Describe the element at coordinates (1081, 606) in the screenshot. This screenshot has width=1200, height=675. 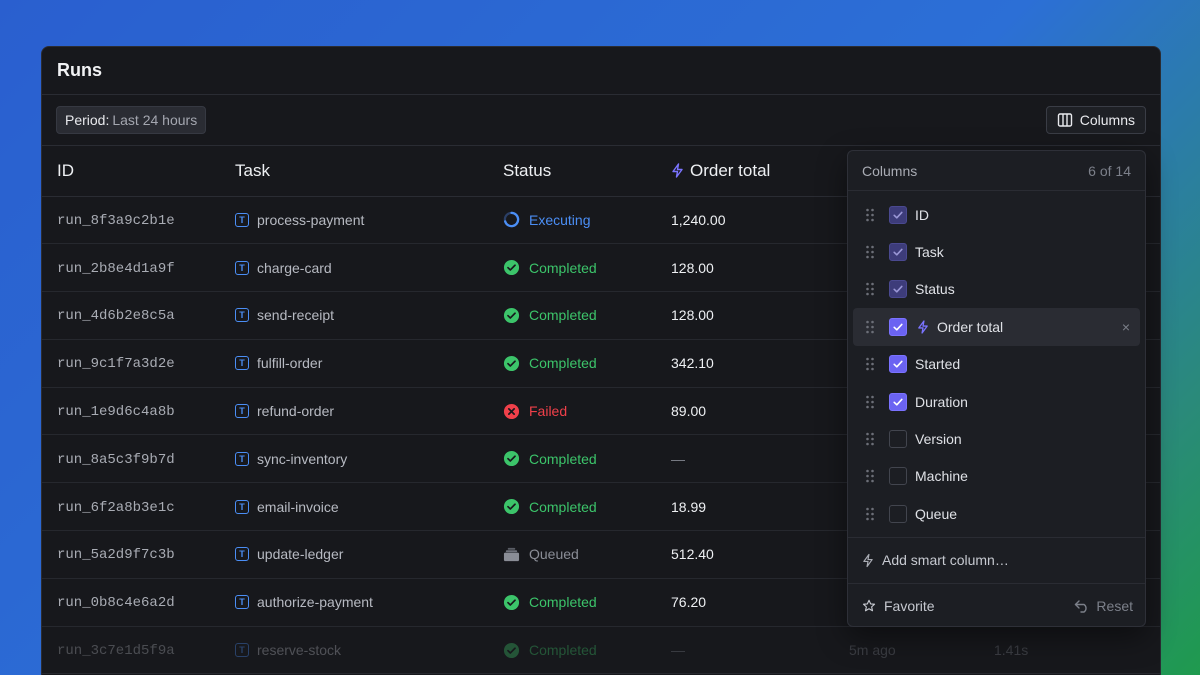
I see `undo-icon` at that location.